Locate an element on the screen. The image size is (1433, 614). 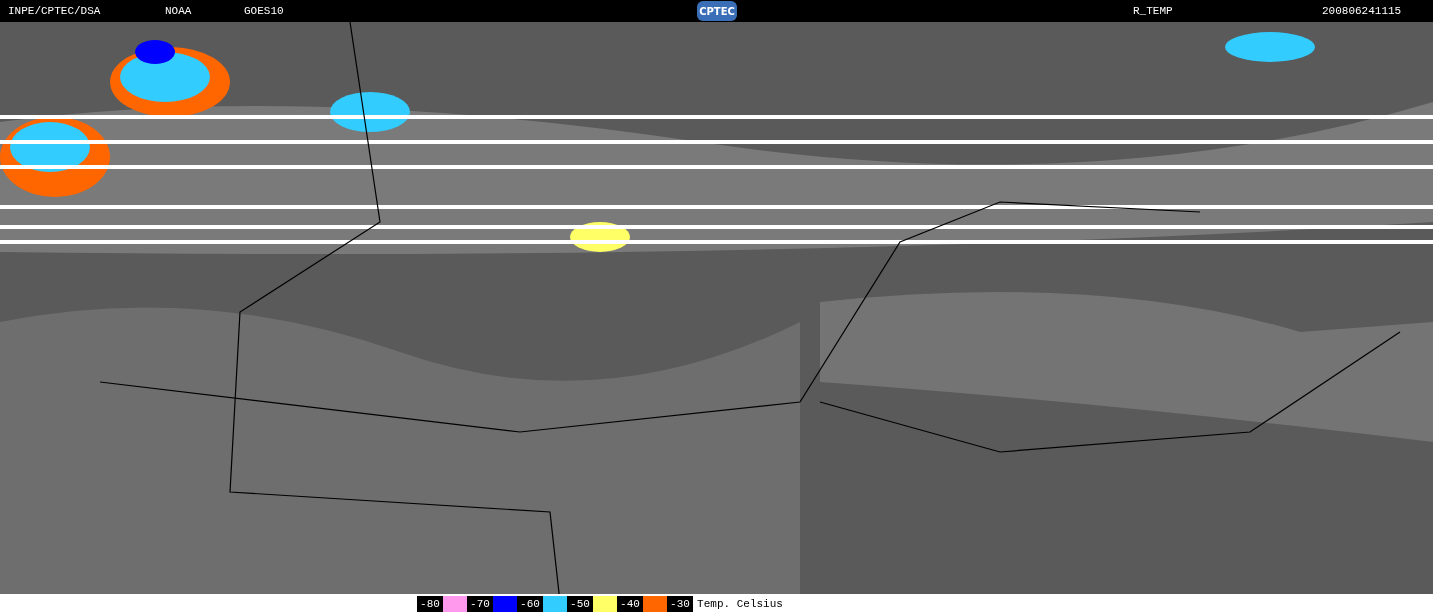
logo: CPTEC is located at coordinates (717, 11).